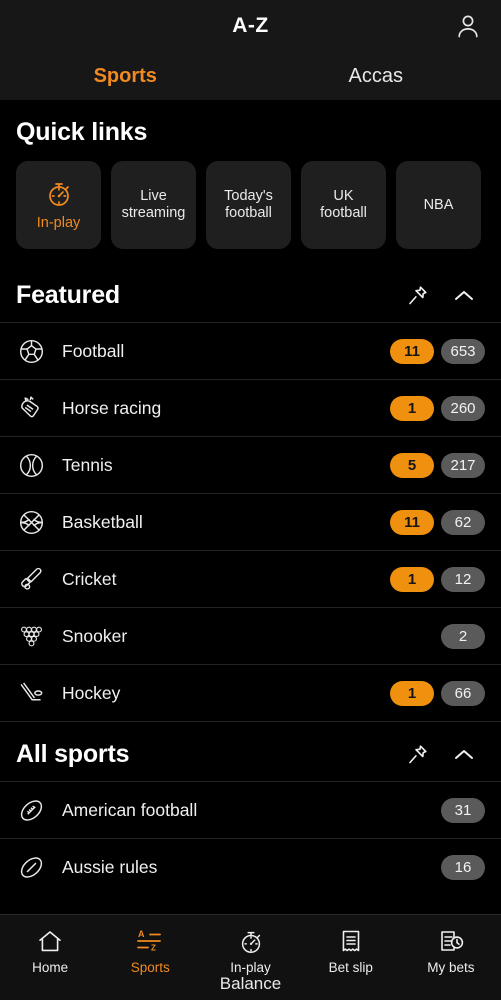 Image resolution: width=501 pixels, height=1000 pixels. I want to click on sport-name: Tennis, so click(87, 464).